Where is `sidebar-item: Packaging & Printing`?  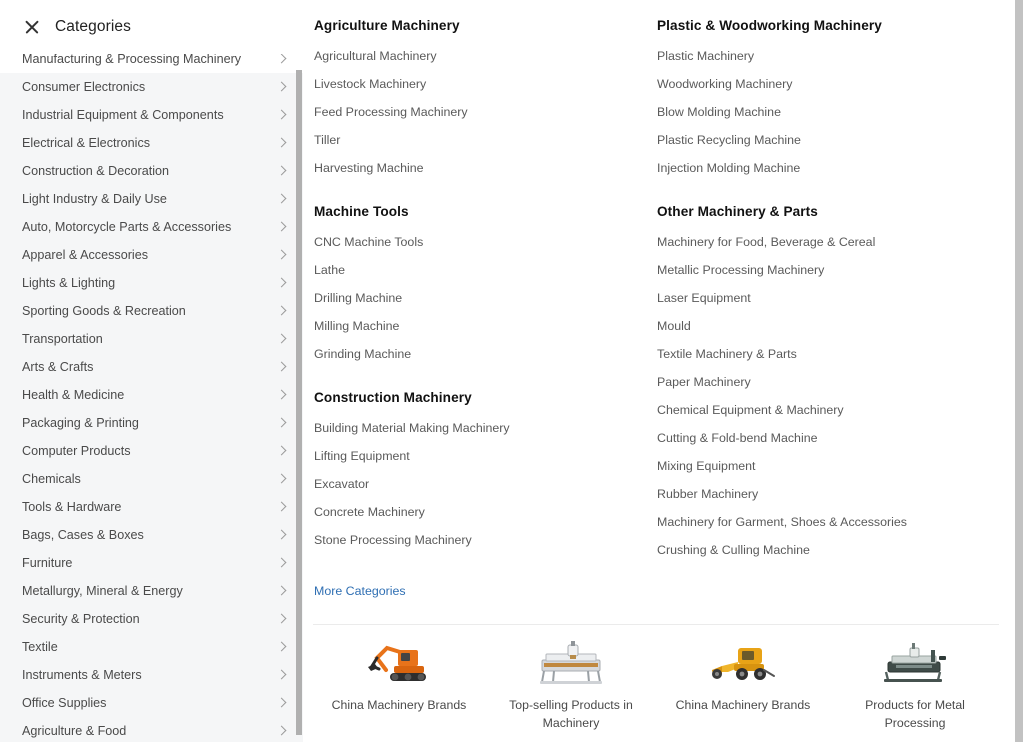 sidebar-item: Packaging & Printing is located at coordinates (151, 423).